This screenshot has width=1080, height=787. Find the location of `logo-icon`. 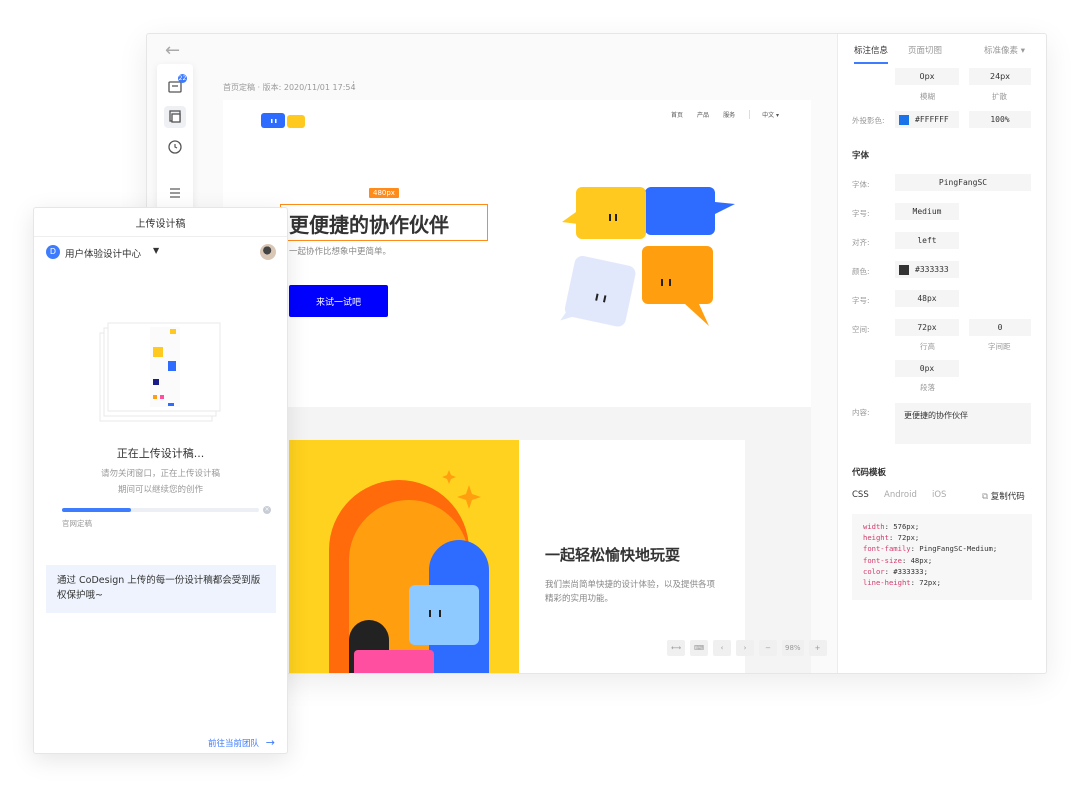

logo-icon is located at coordinates (283, 120).